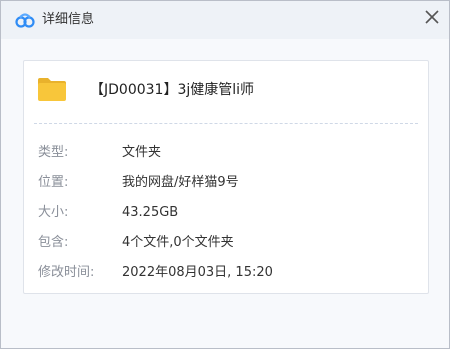  I want to click on detail-row-modified: 修改时间: 2022年08月03日, 15:20, so click(228, 273).